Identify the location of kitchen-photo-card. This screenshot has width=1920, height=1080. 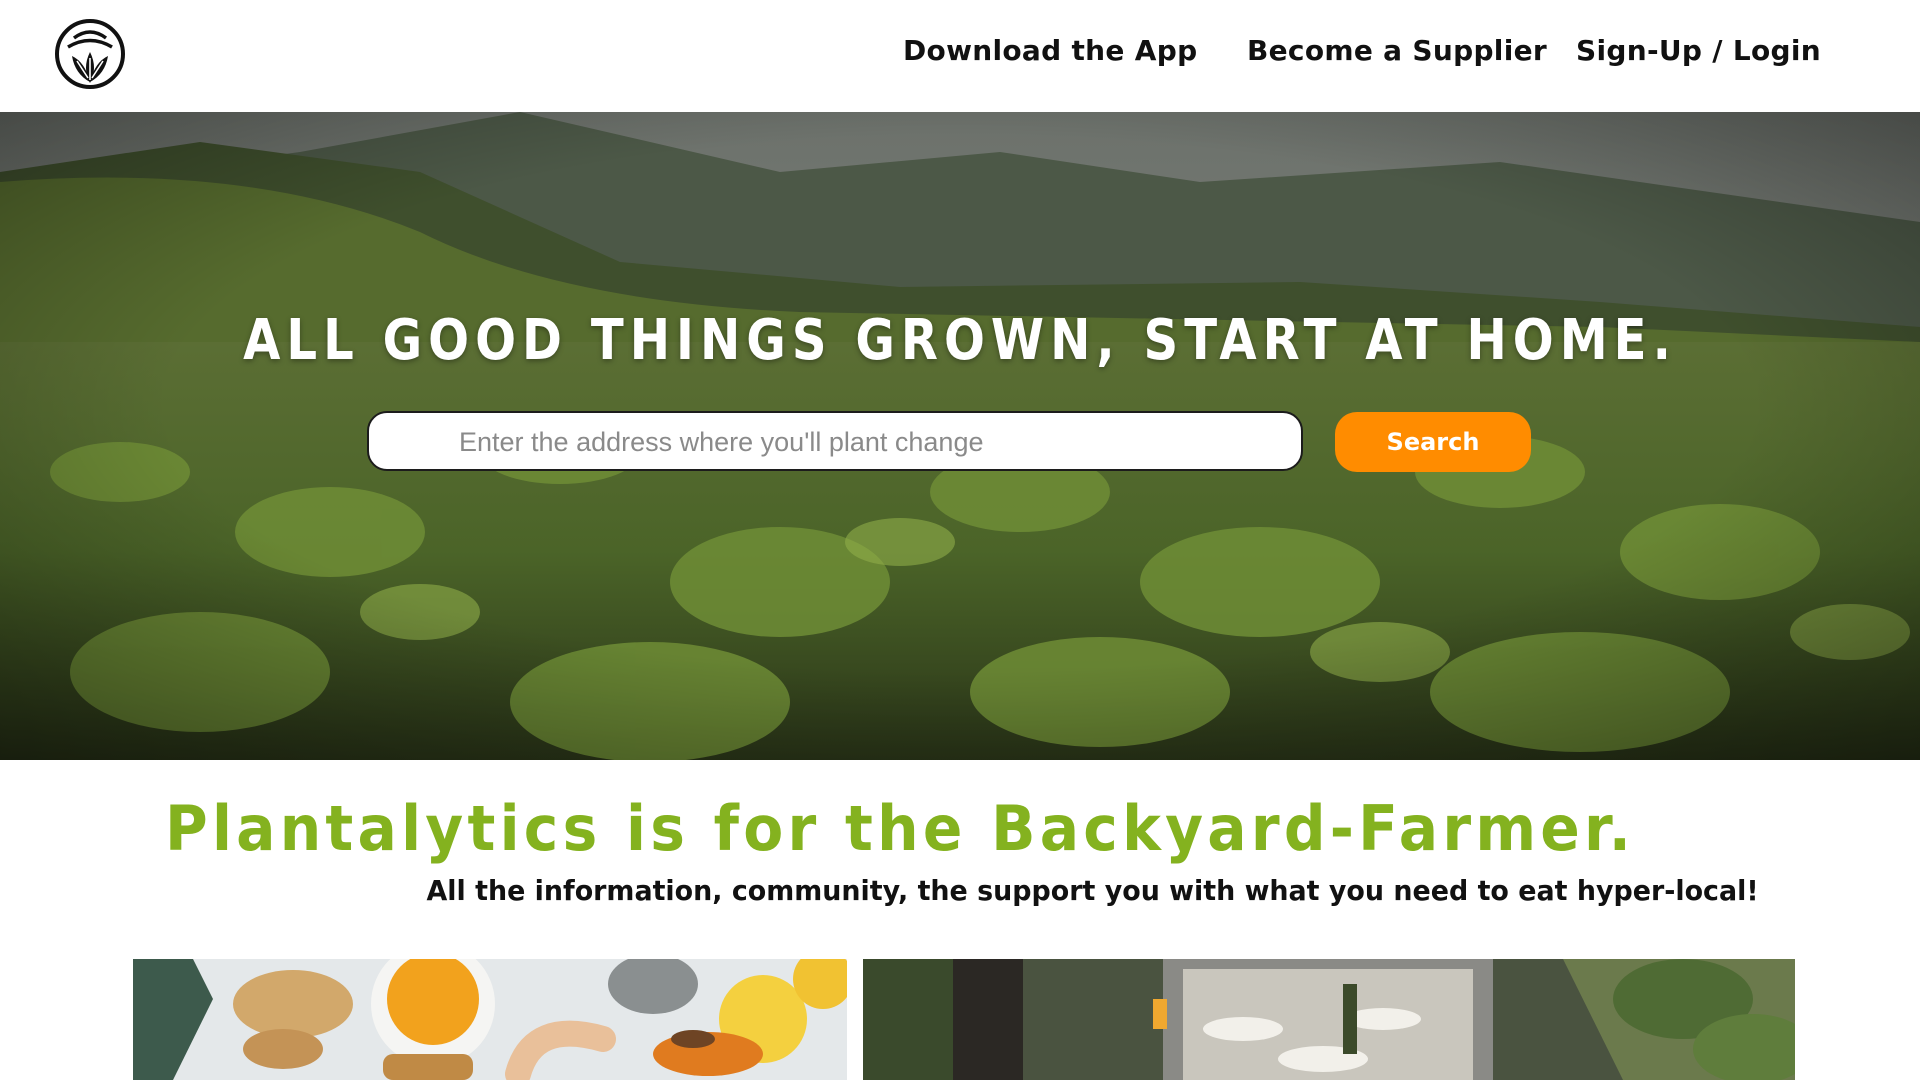
(490, 1019).